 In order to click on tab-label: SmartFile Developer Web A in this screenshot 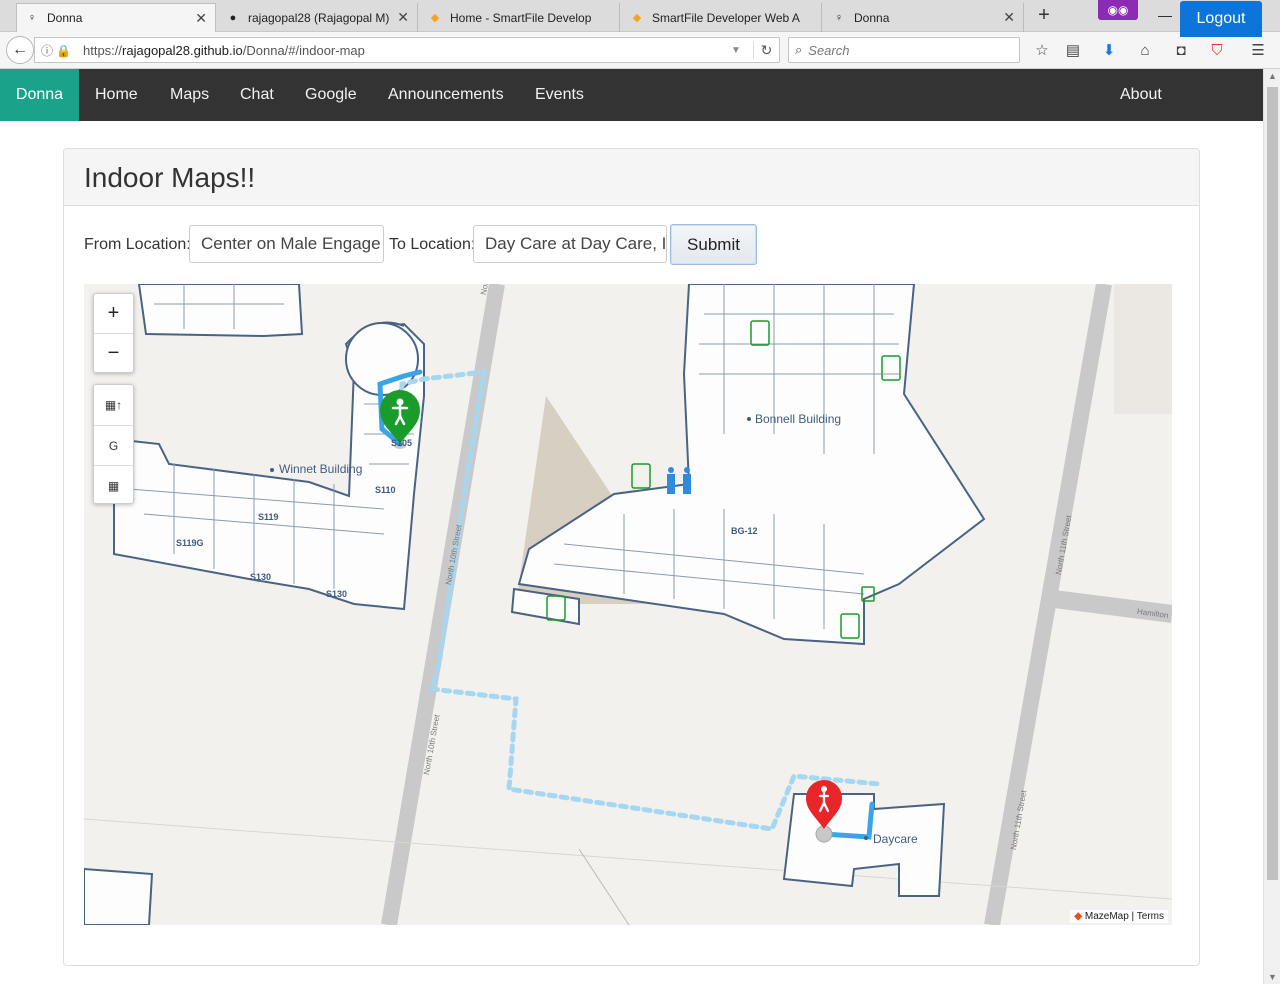, I will do `click(726, 17)`.